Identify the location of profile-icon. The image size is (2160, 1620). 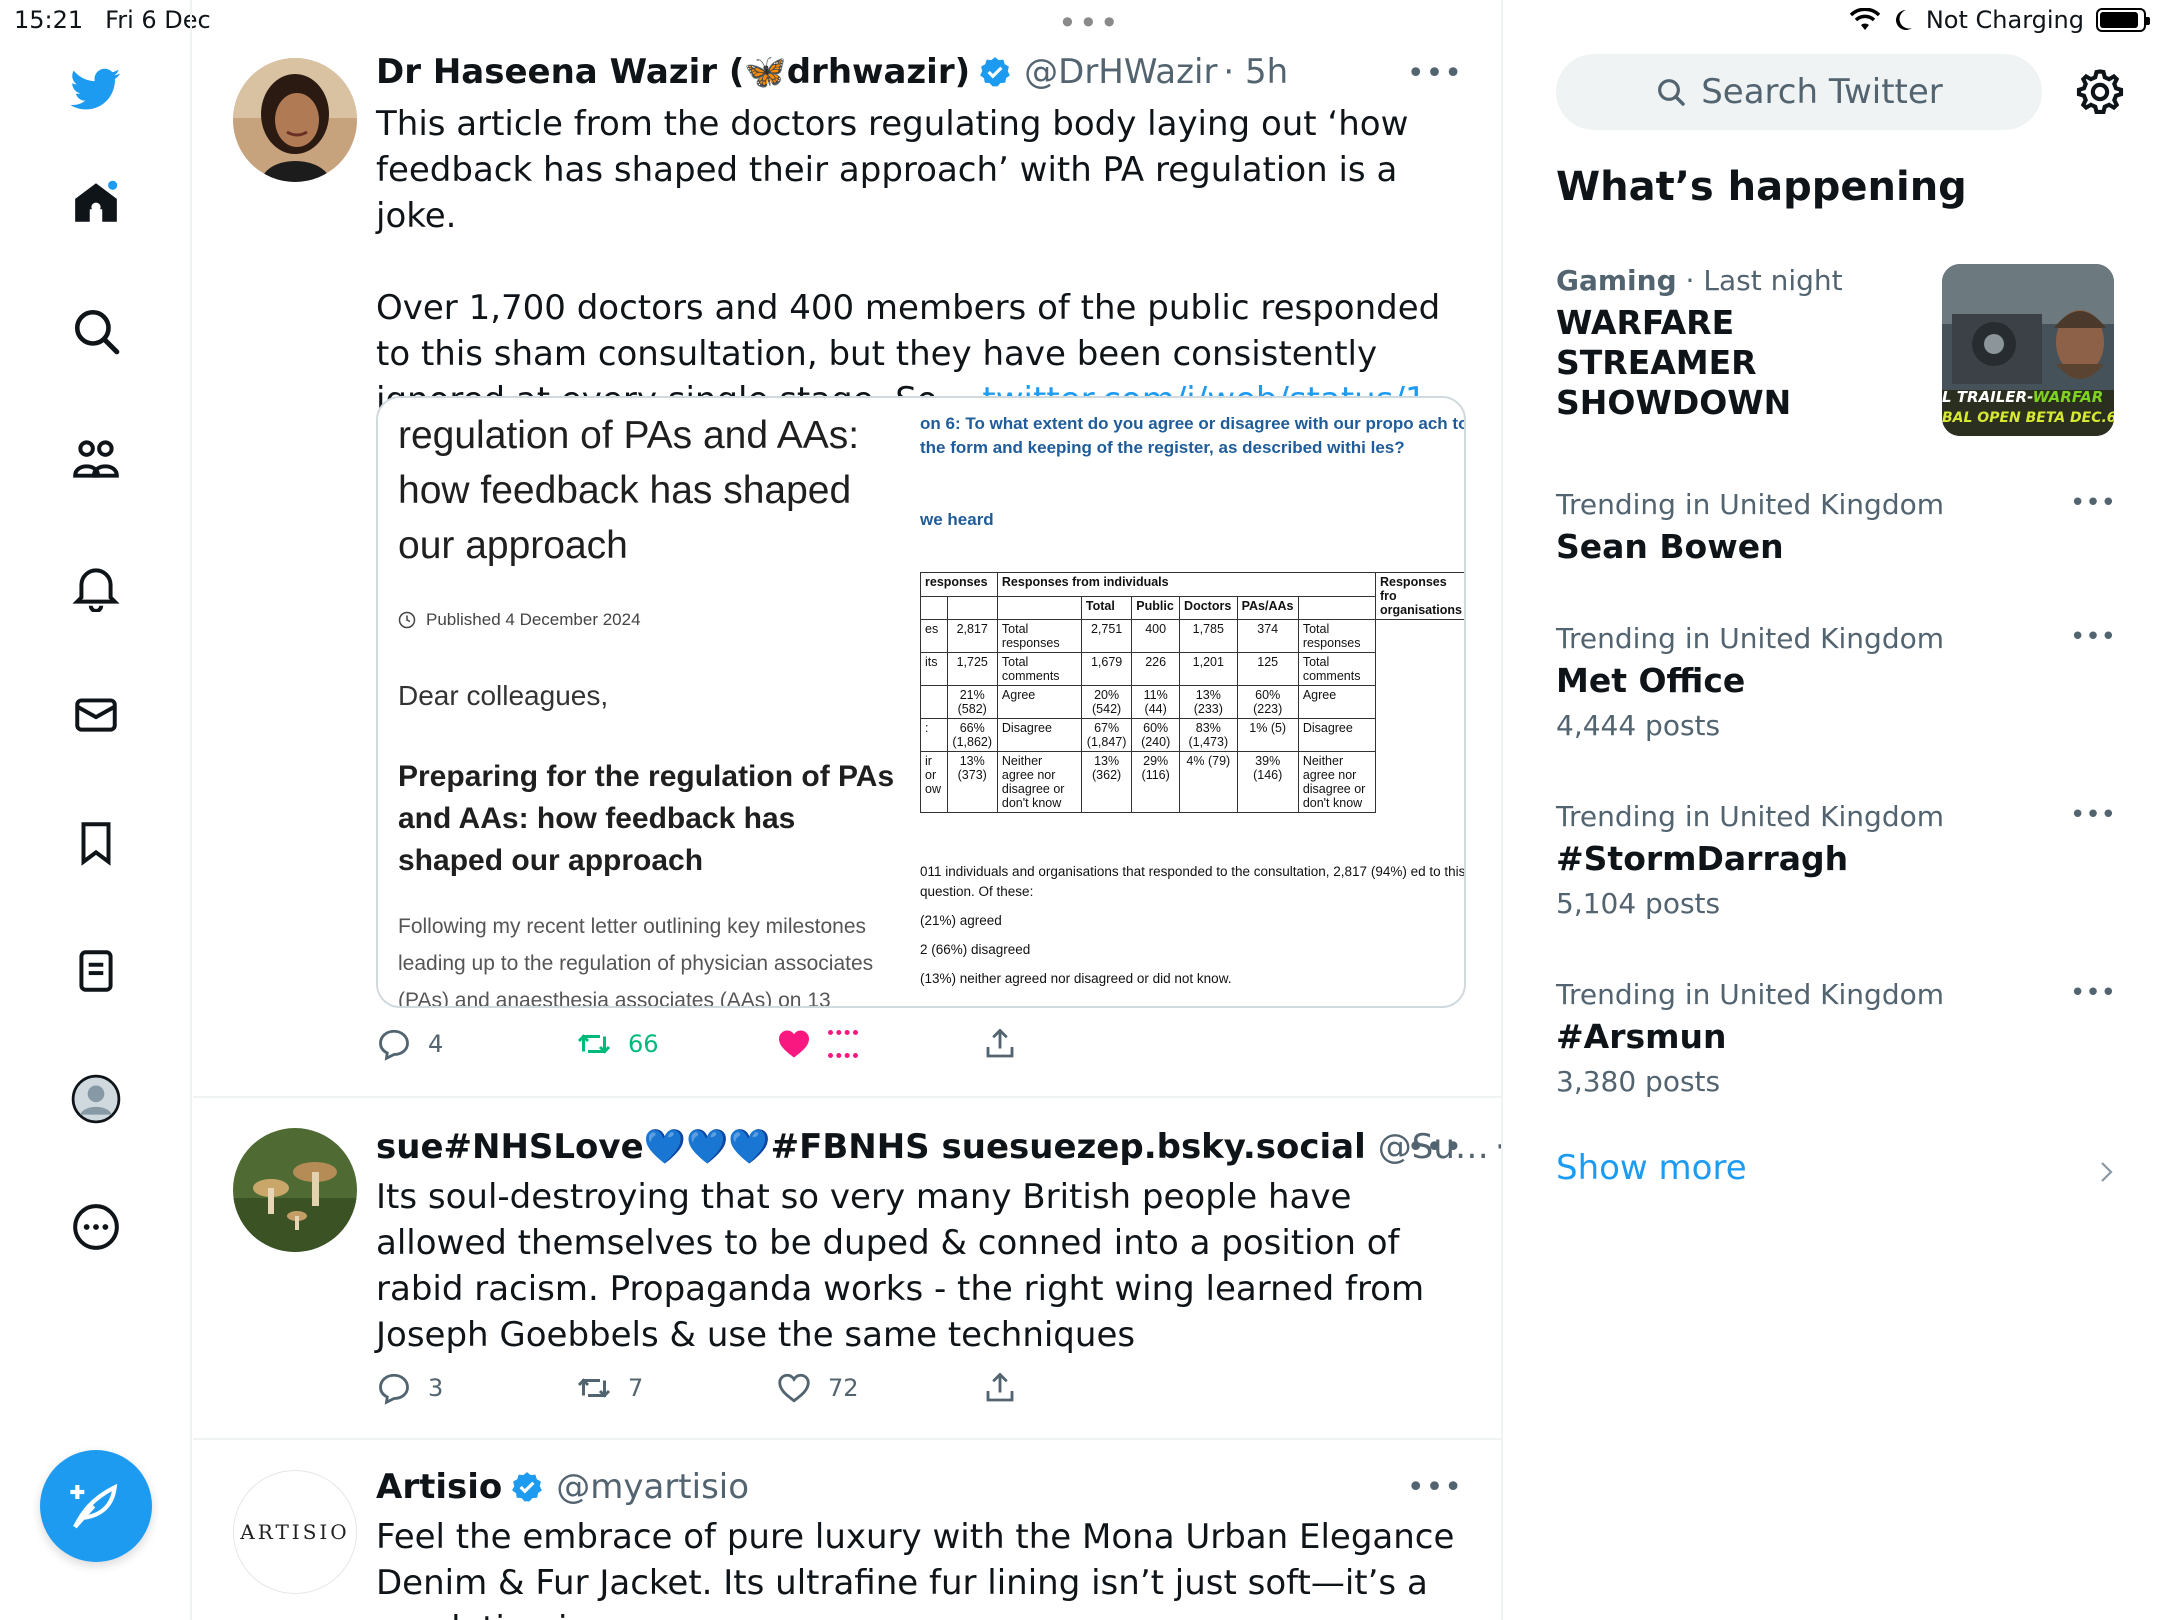
(96, 1099).